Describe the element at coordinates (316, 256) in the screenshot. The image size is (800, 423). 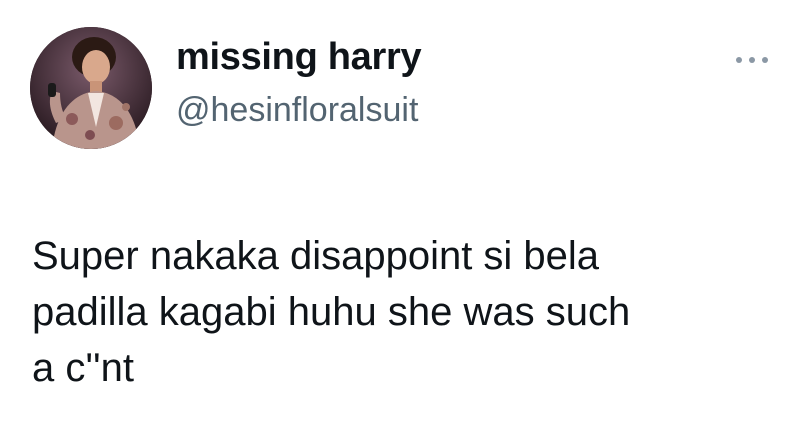
I see `tweet-text-line: Super nakaka disappoint si bela` at that location.